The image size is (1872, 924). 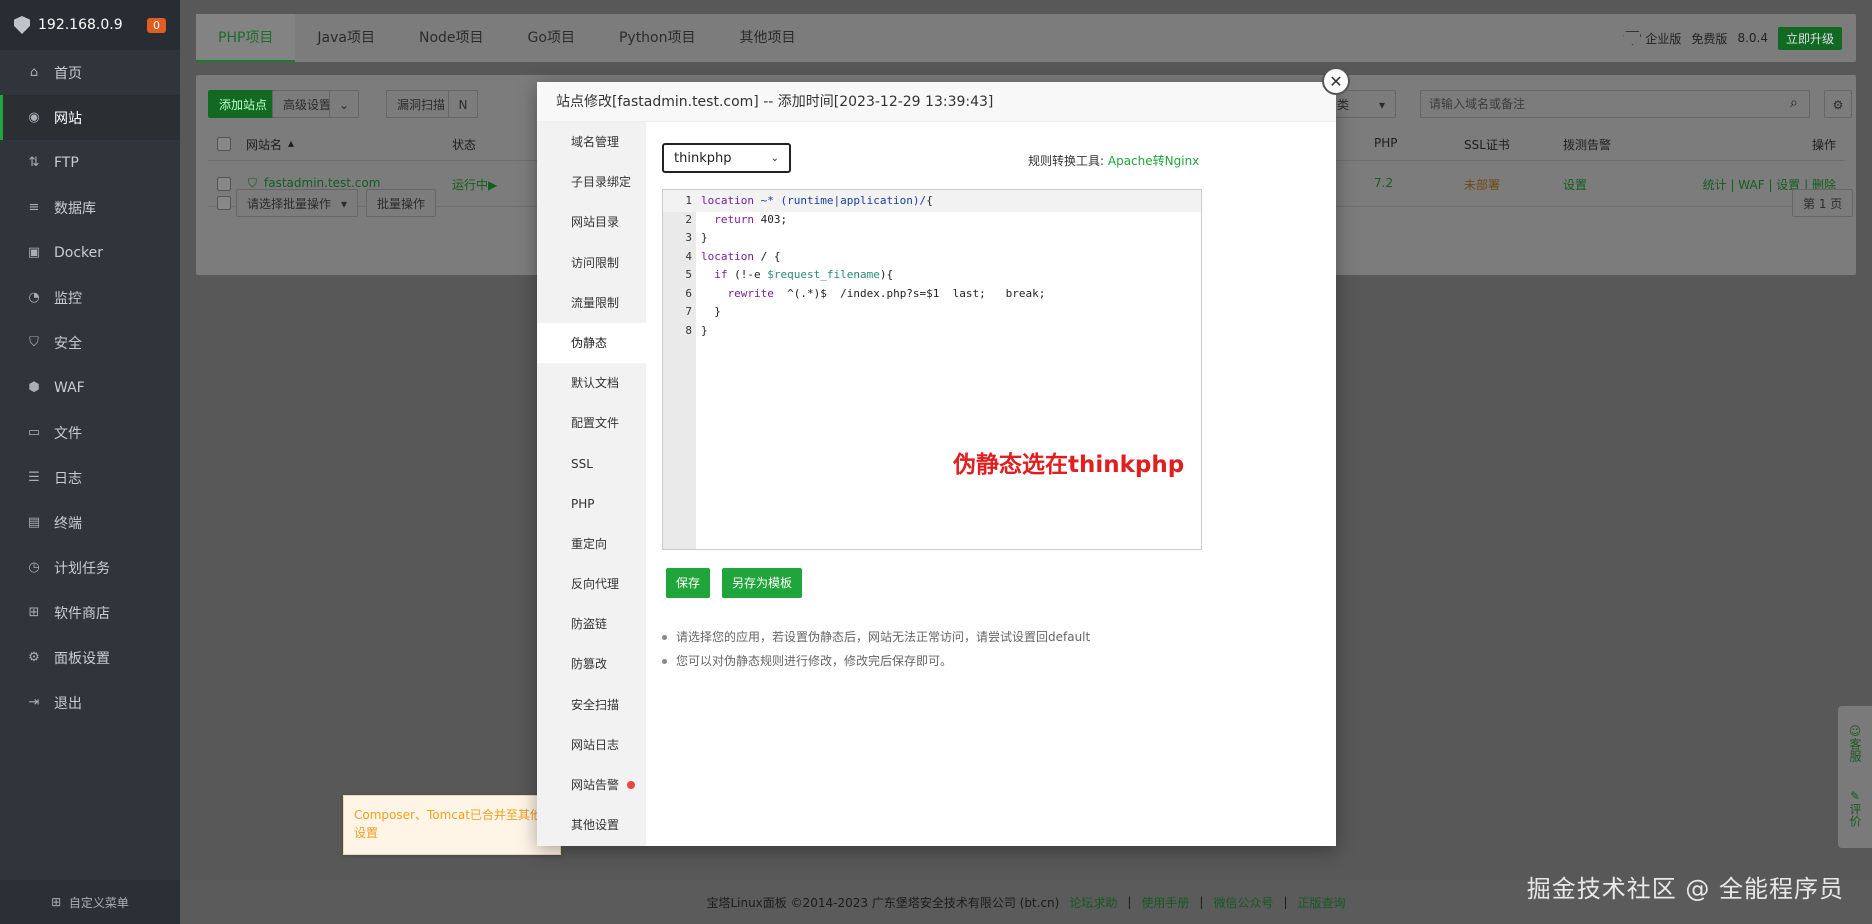 What do you see at coordinates (421, 104) in the screenshot?
I see `vulnerability-scan-button: 漏洞扫描` at bounding box center [421, 104].